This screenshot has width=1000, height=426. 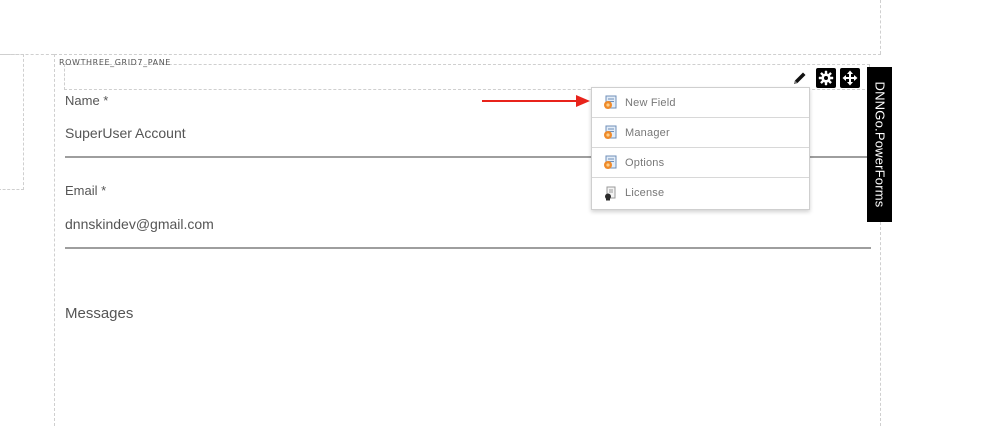 What do you see at coordinates (700, 163) in the screenshot?
I see `menu-item-options: Options` at bounding box center [700, 163].